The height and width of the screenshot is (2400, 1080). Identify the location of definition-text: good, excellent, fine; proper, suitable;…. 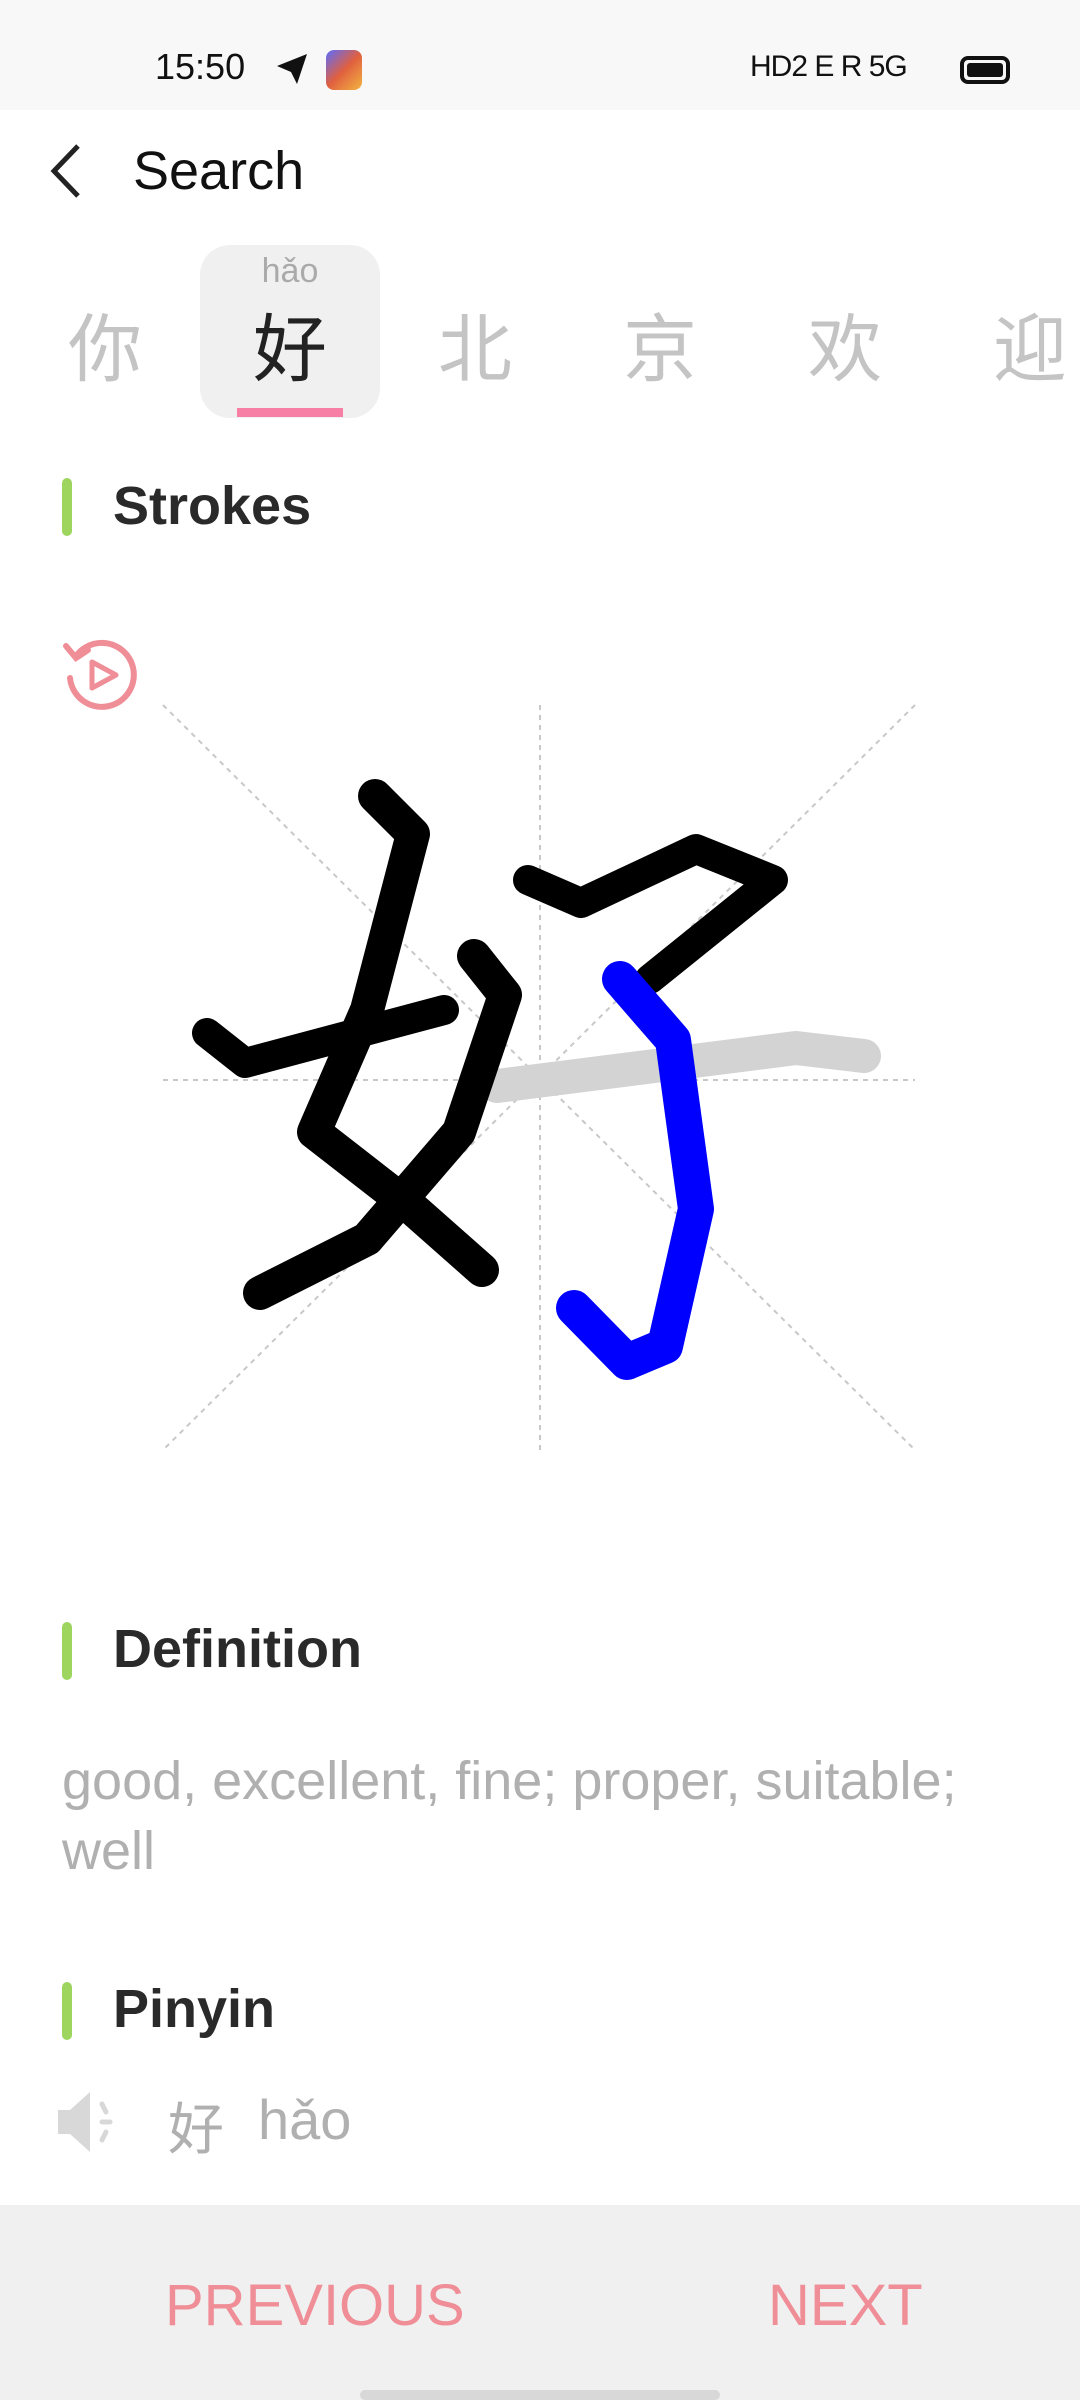
(509, 1816).